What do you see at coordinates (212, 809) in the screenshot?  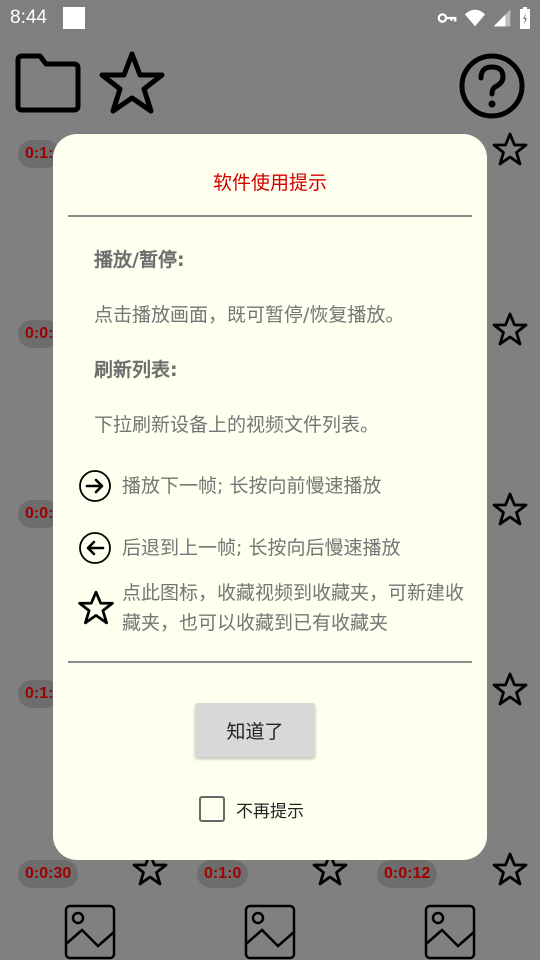 I see `dont-show-again-checkbox` at bounding box center [212, 809].